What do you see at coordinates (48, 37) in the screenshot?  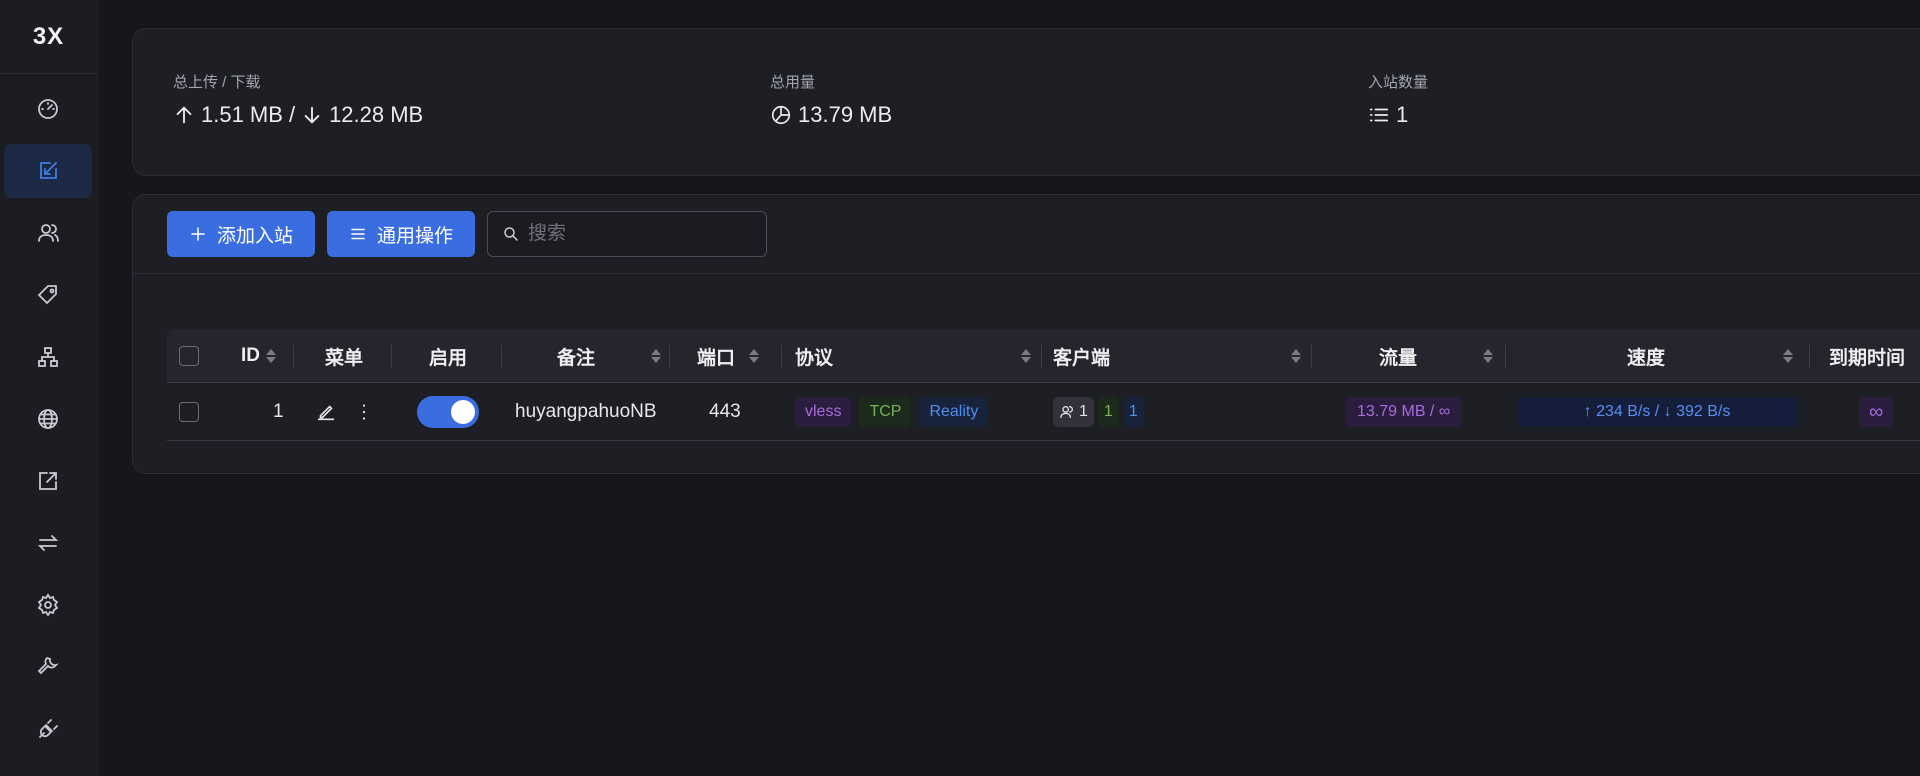 I see `brand-logo: 3X` at bounding box center [48, 37].